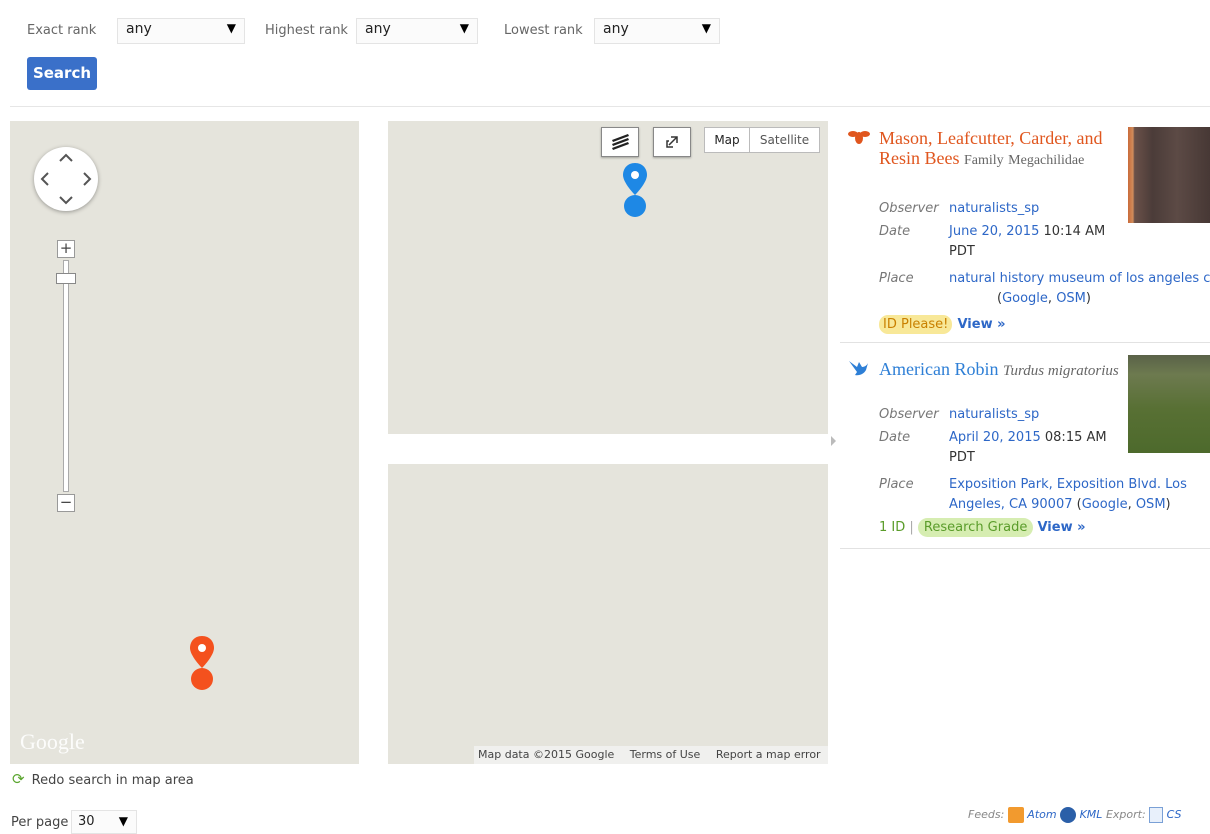  I want to click on zoom-in-button: +, so click(66, 249).